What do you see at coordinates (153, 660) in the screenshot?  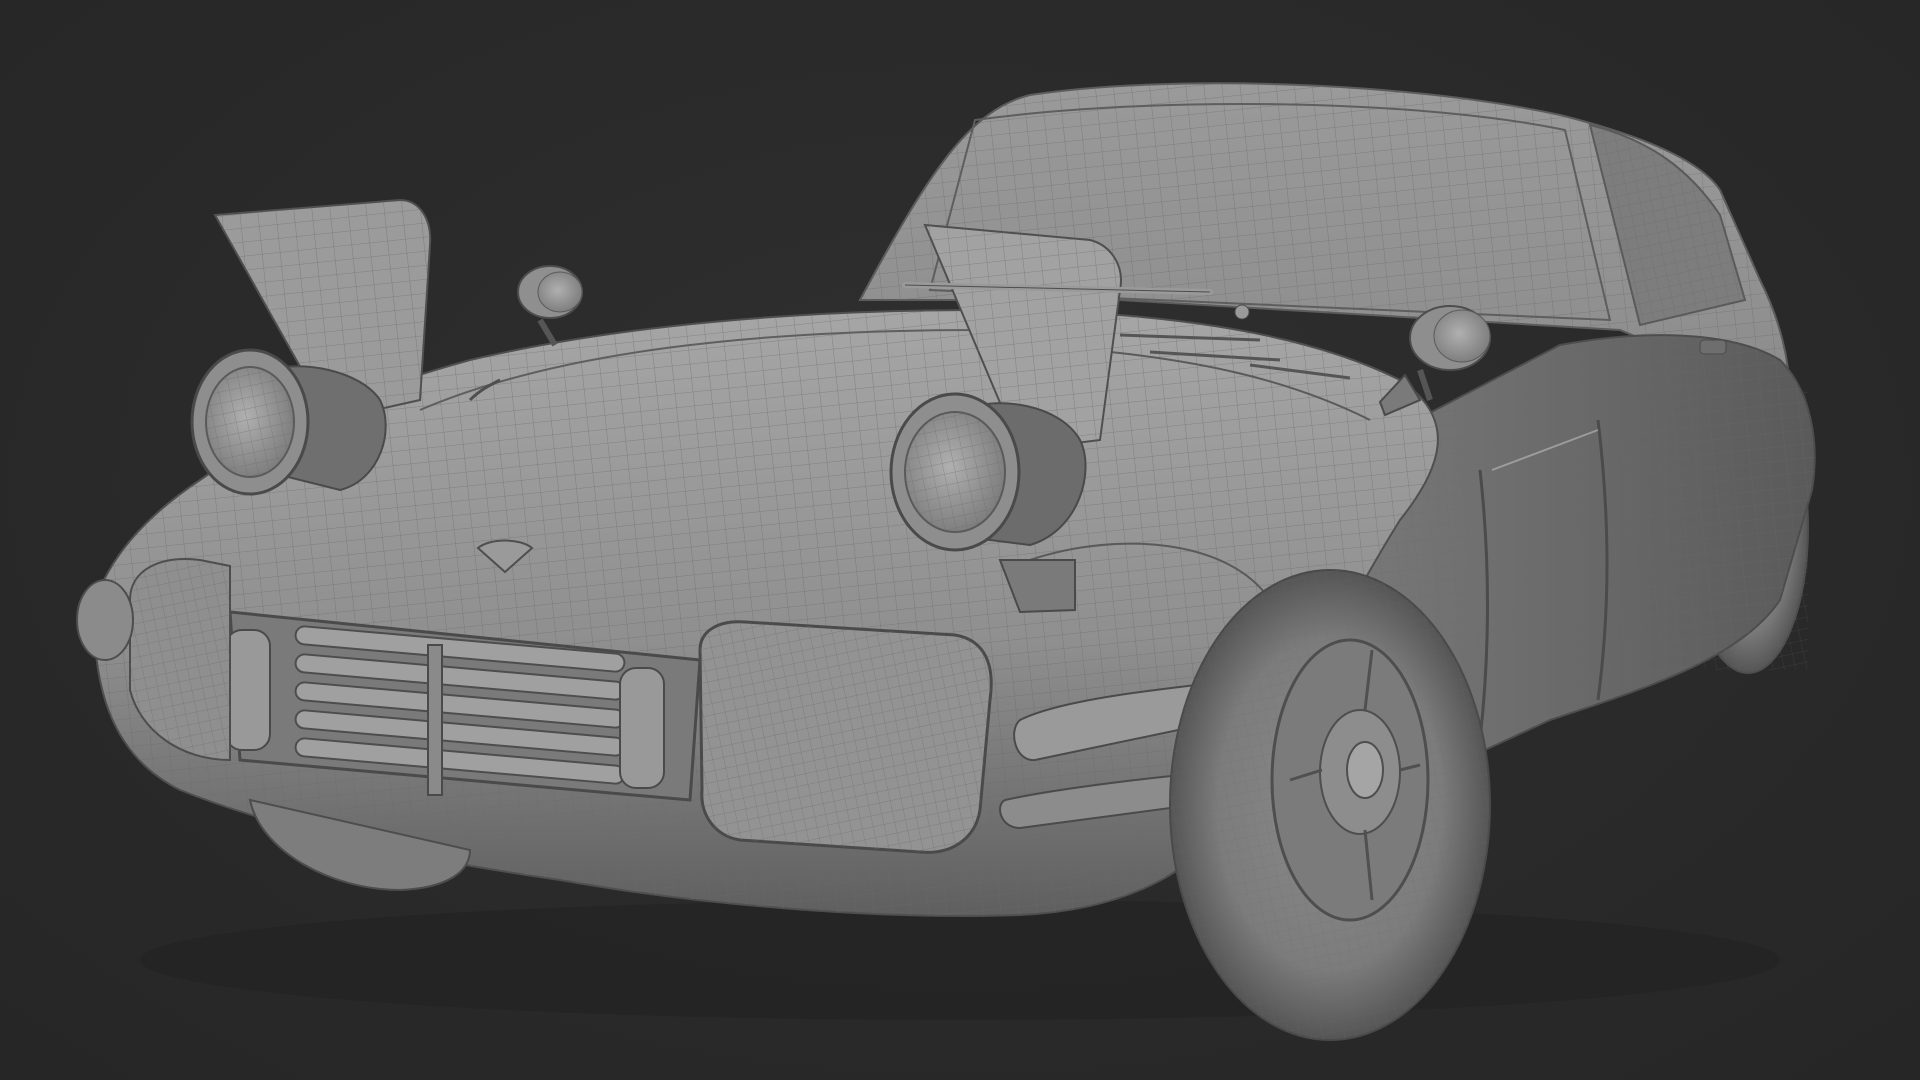 I see `left-nose-pod` at bounding box center [153, 660].